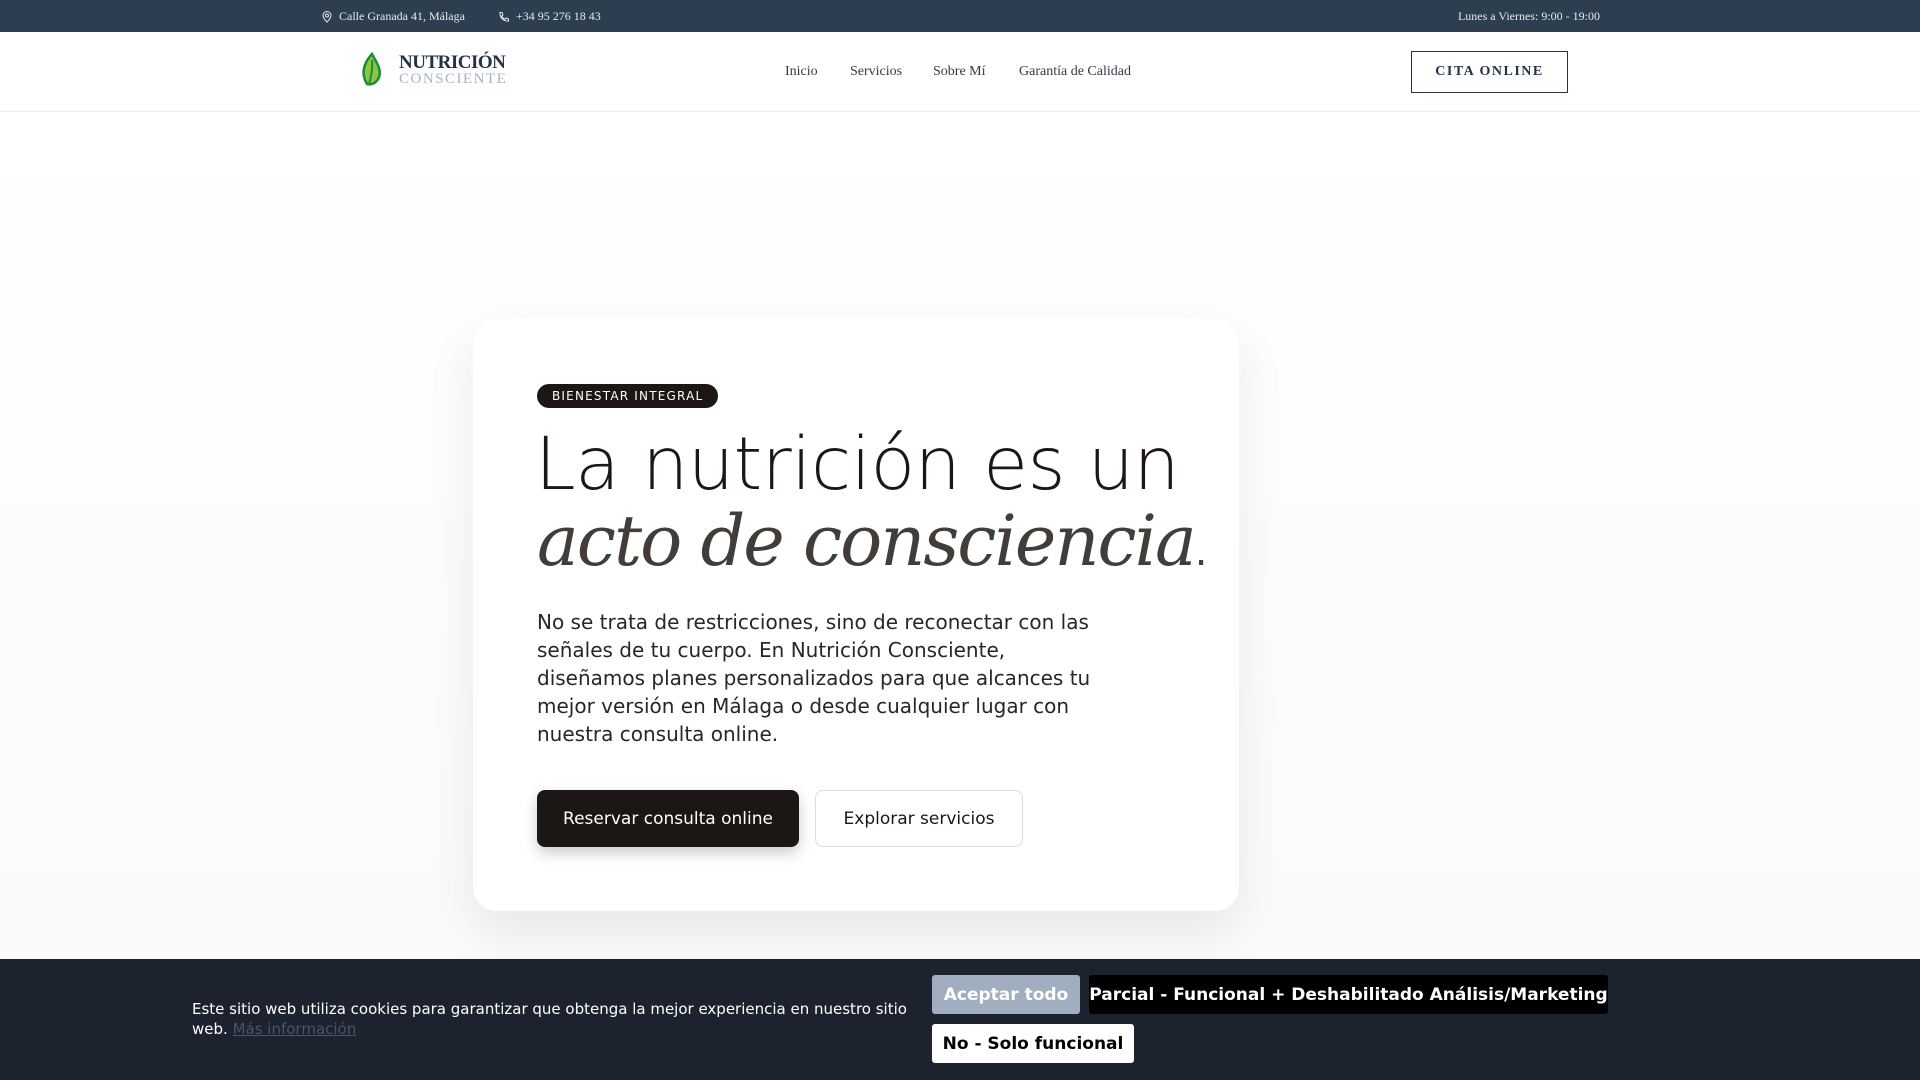  I want to click on hours-text: Lunes a Viernes: 9:00 - 19:00, so click(1528, 16).